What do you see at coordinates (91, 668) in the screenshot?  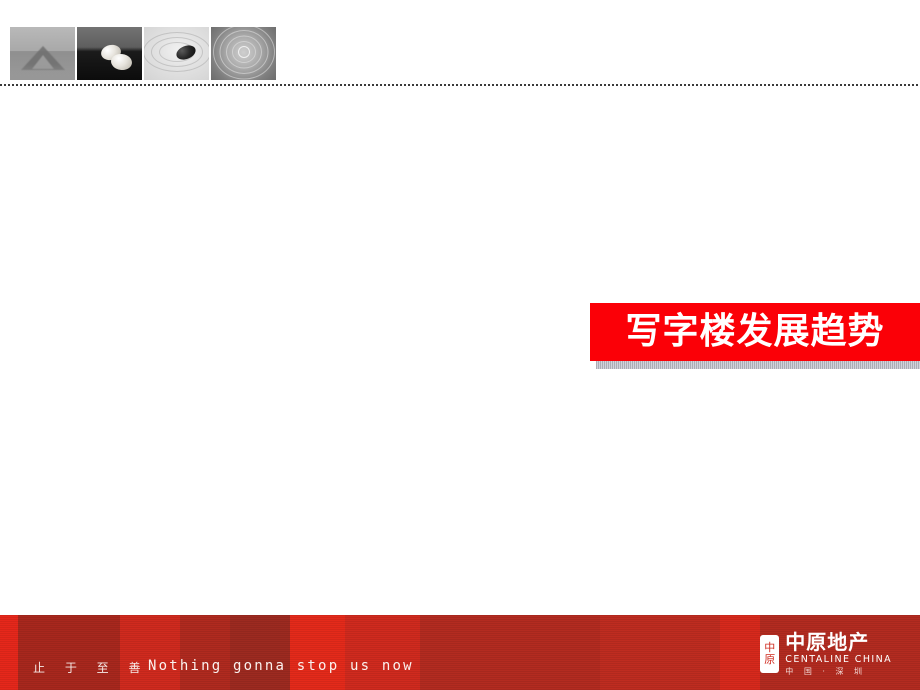 I see `footer-slogan-chinese: 止 于 至 善` at bounding box center [91, 668].